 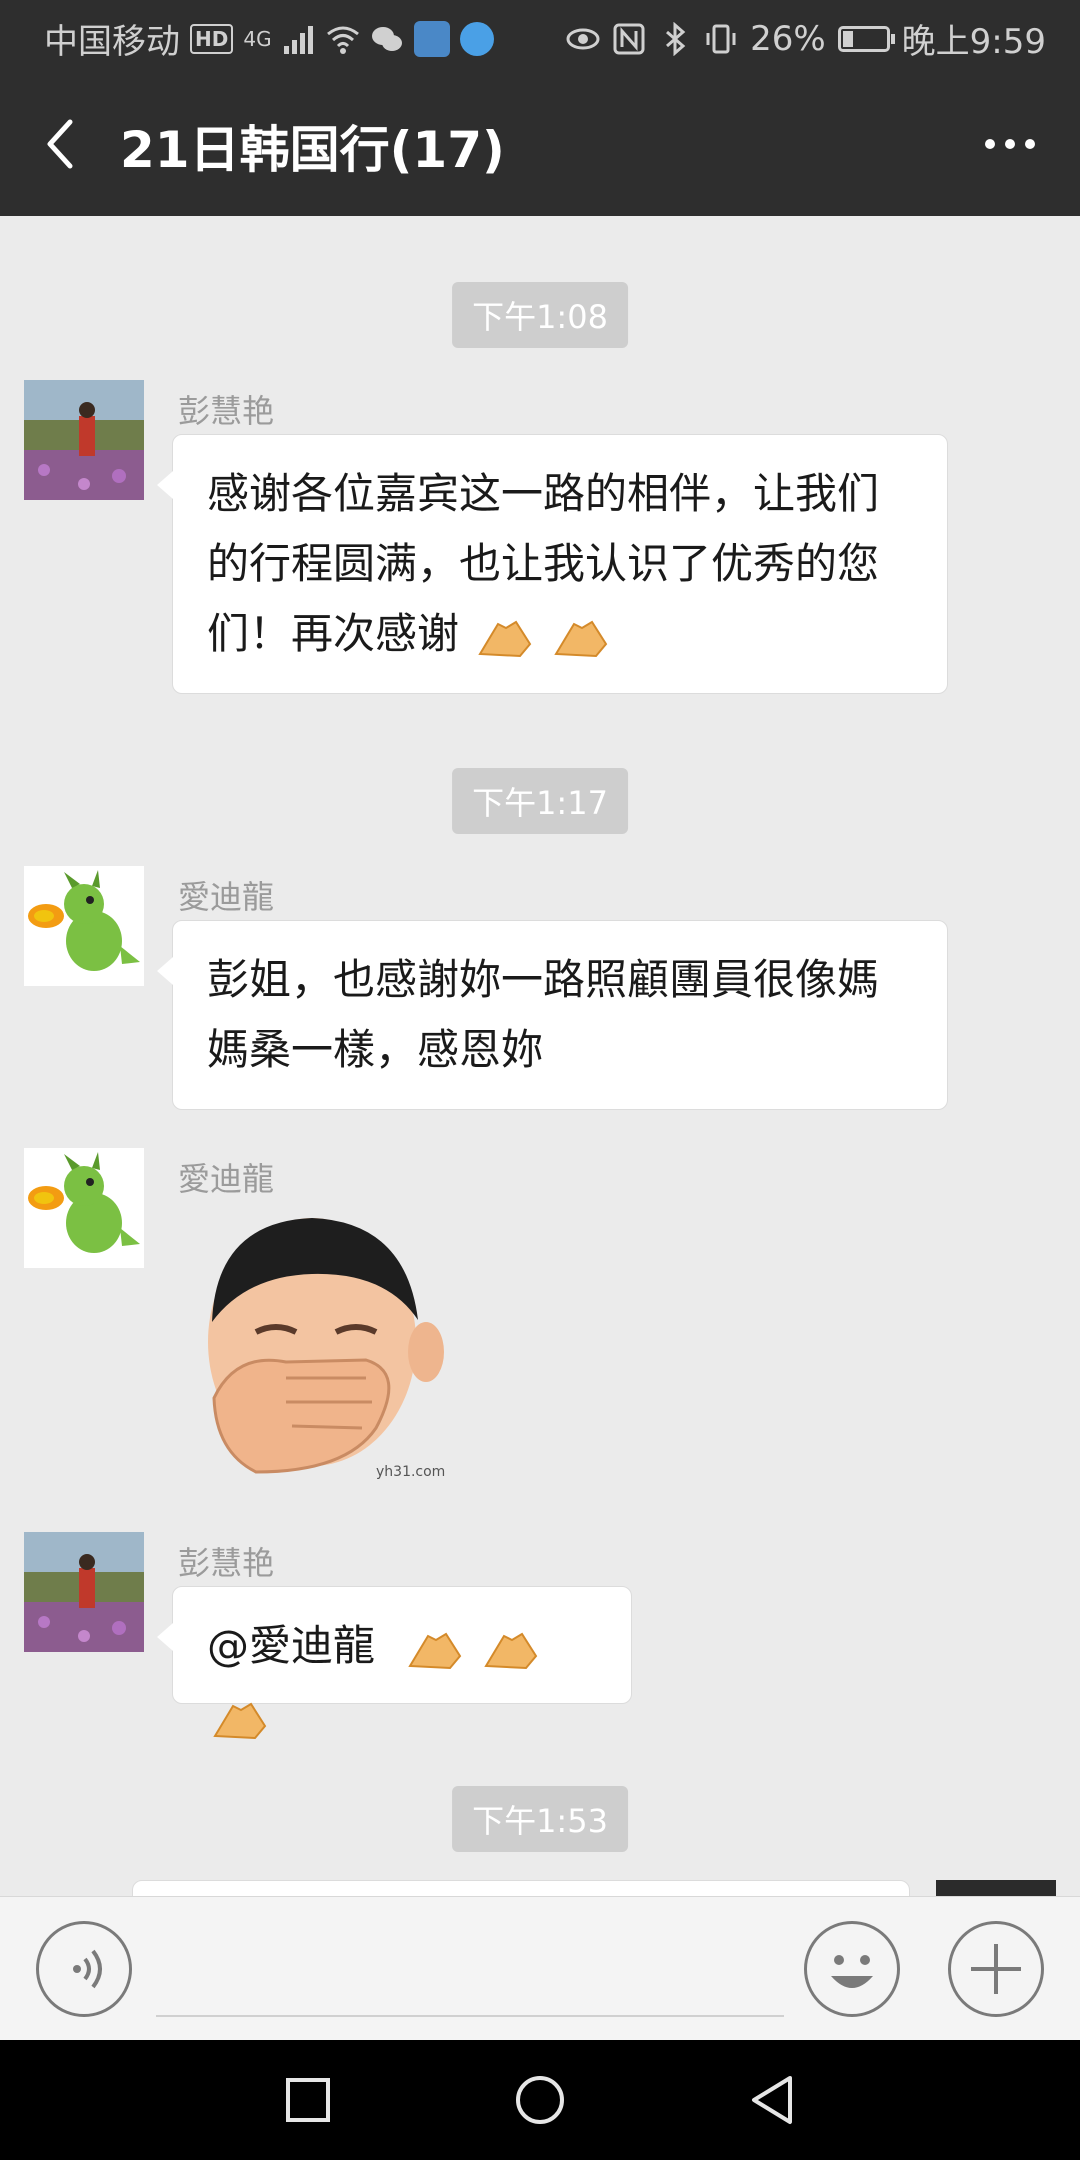 I want to click on recent-apps-icon, so click(x=308, y=2100).